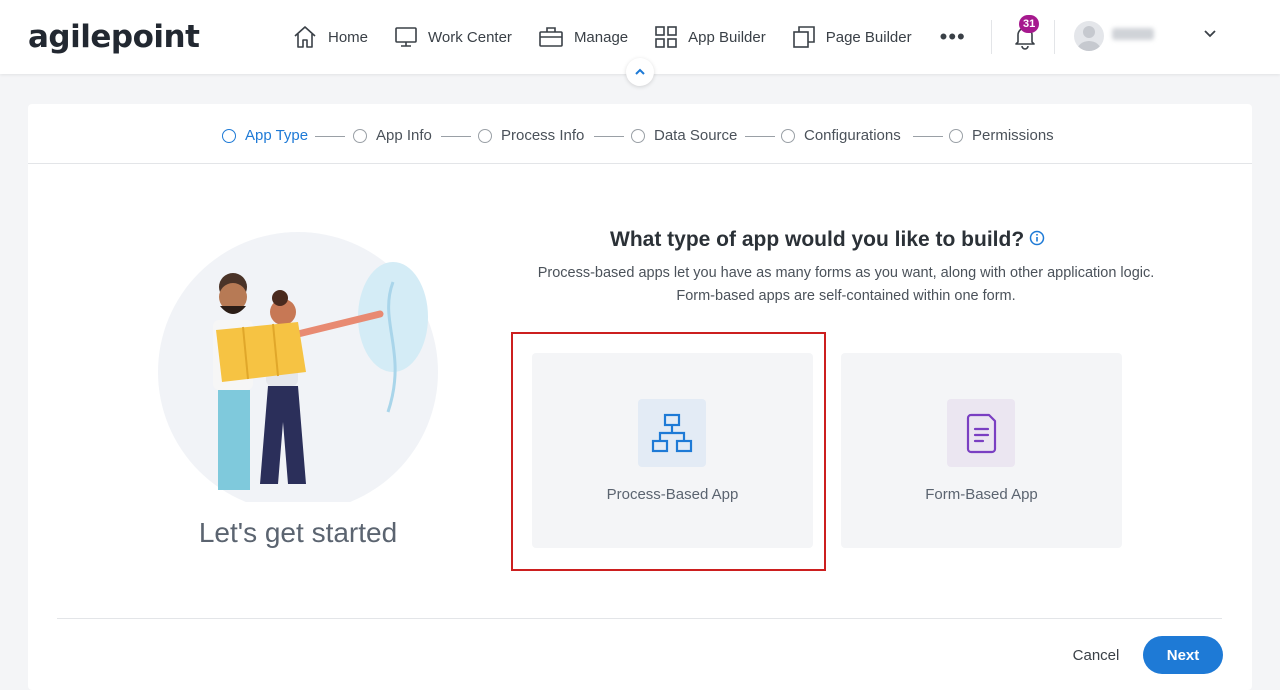 The image size is (1280, 690). Describe the element at coordinates (981, 494) in the screenshot. I see `card-label: Form-Based App` at that location.